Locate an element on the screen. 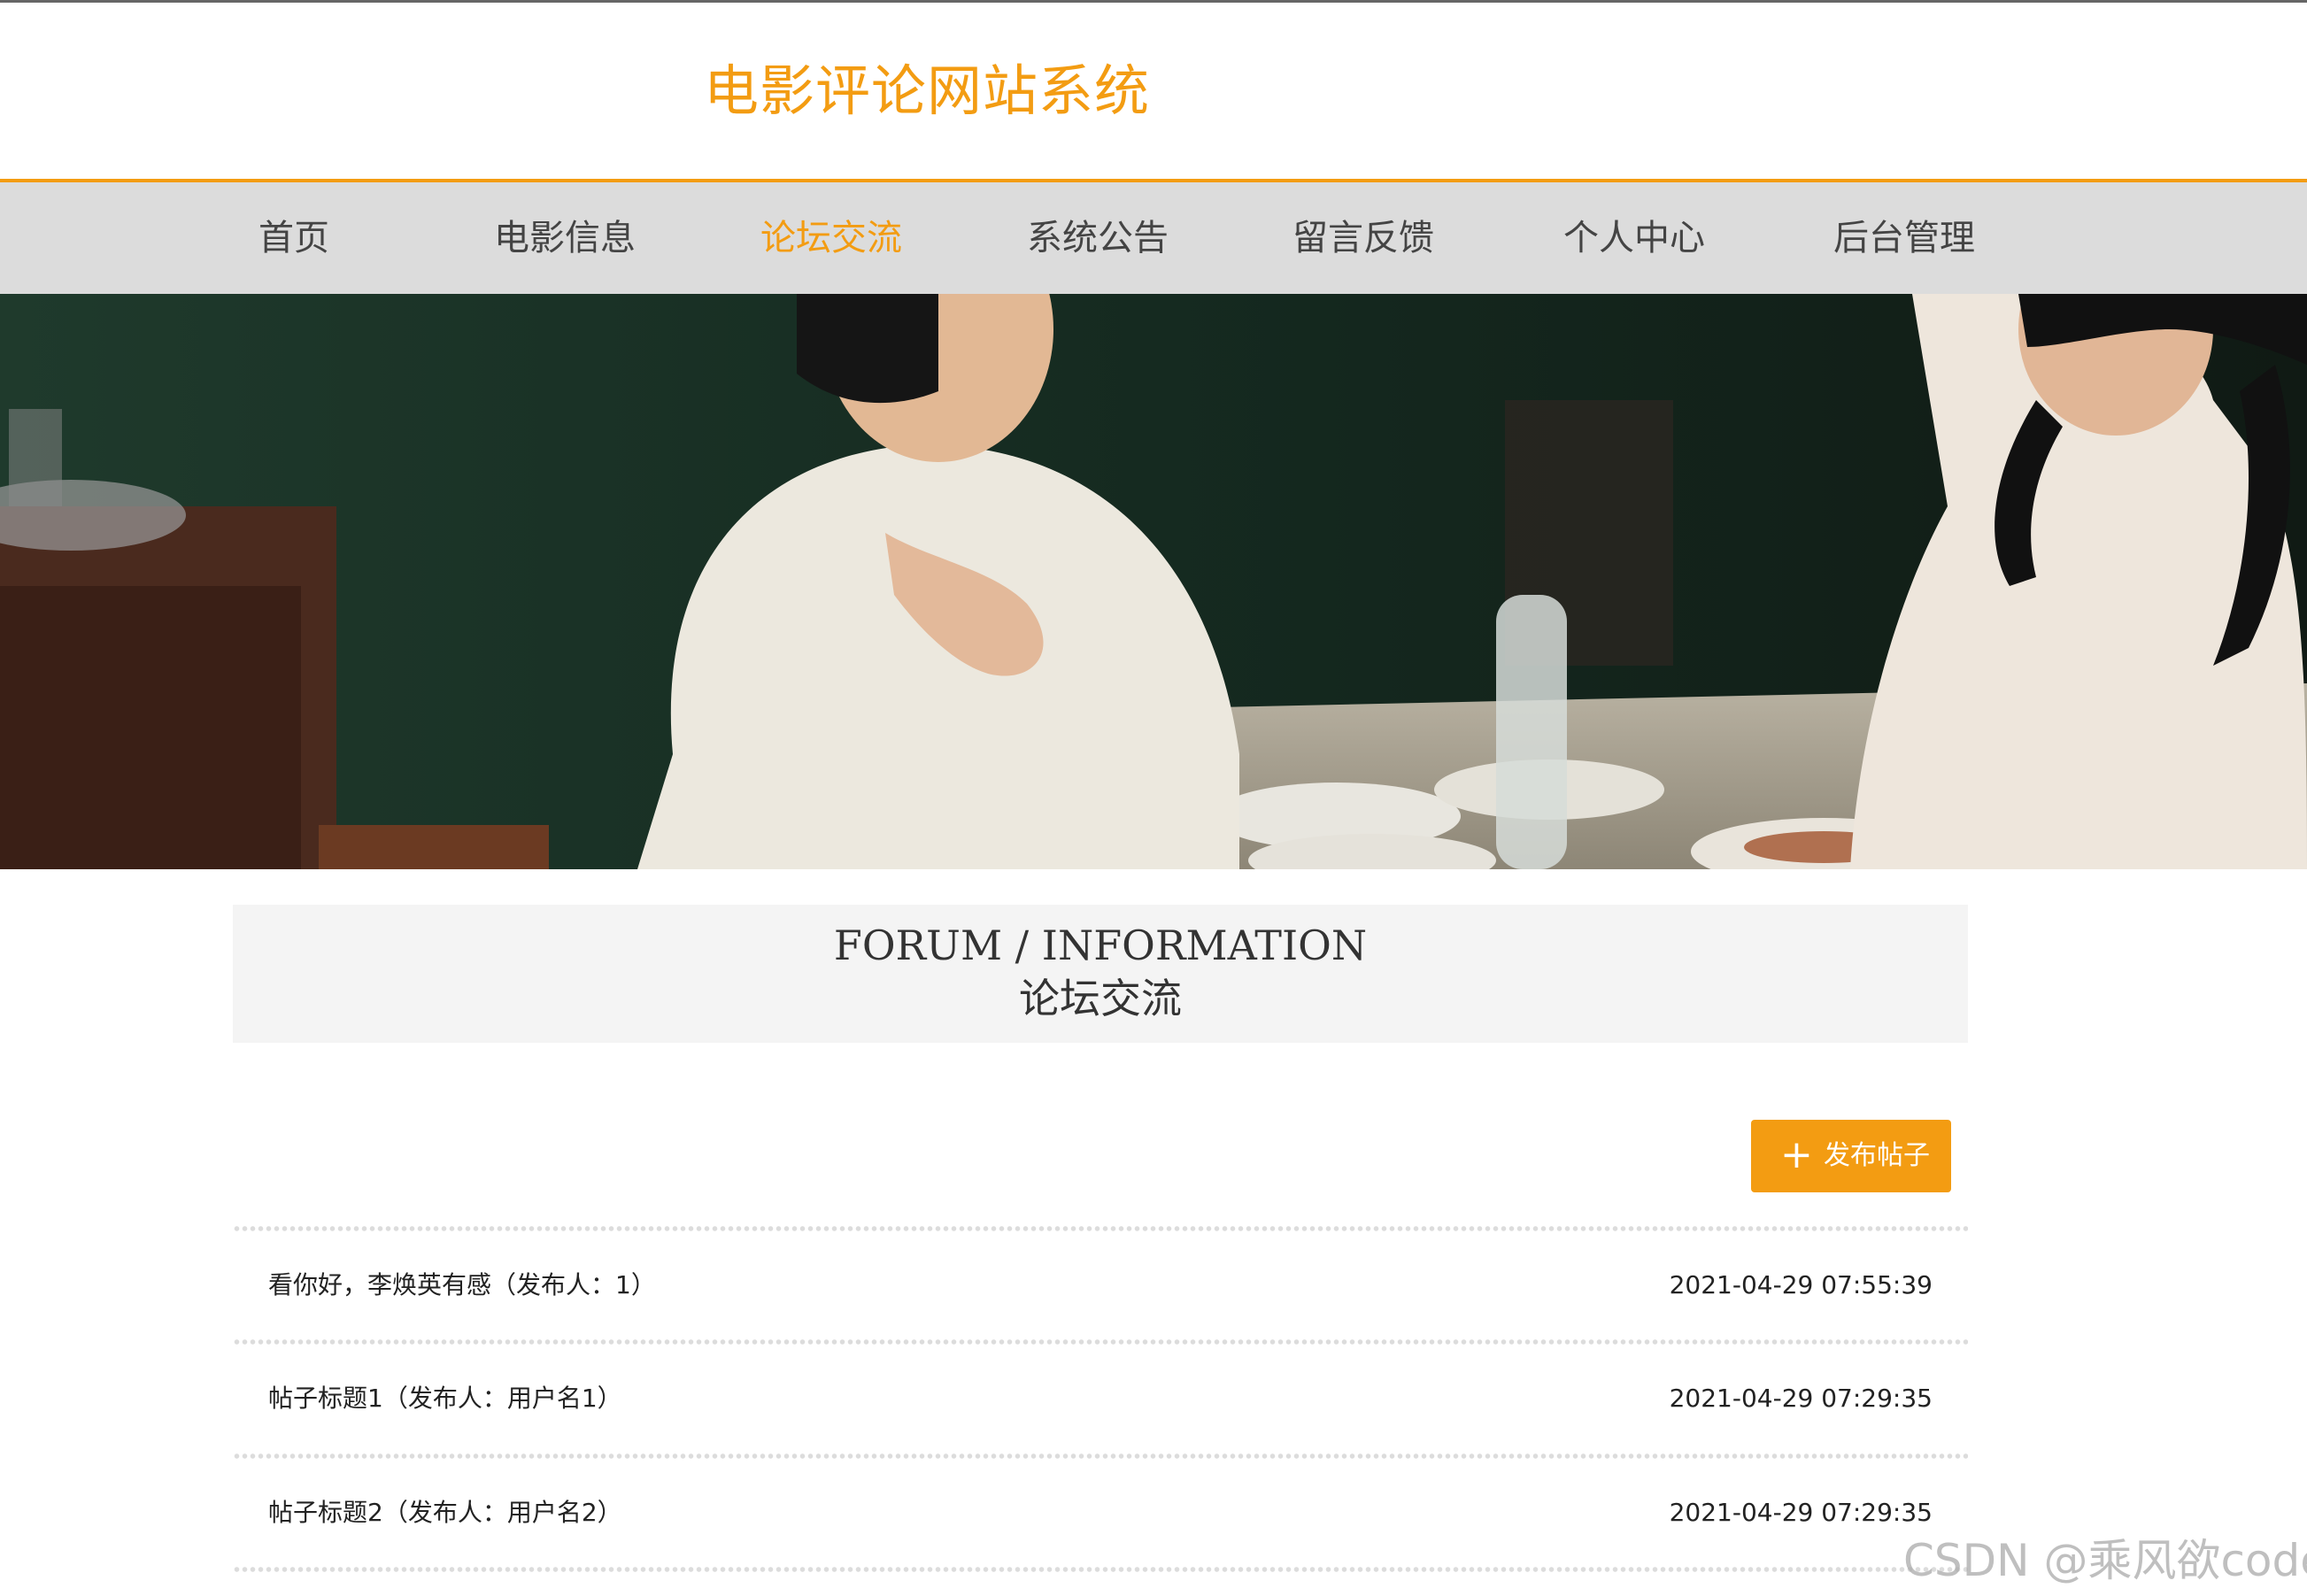 This screenshot has height=1596, width=2307. section-title-en: FORUM / INFORMATION is located at coordinates (1100, 945).